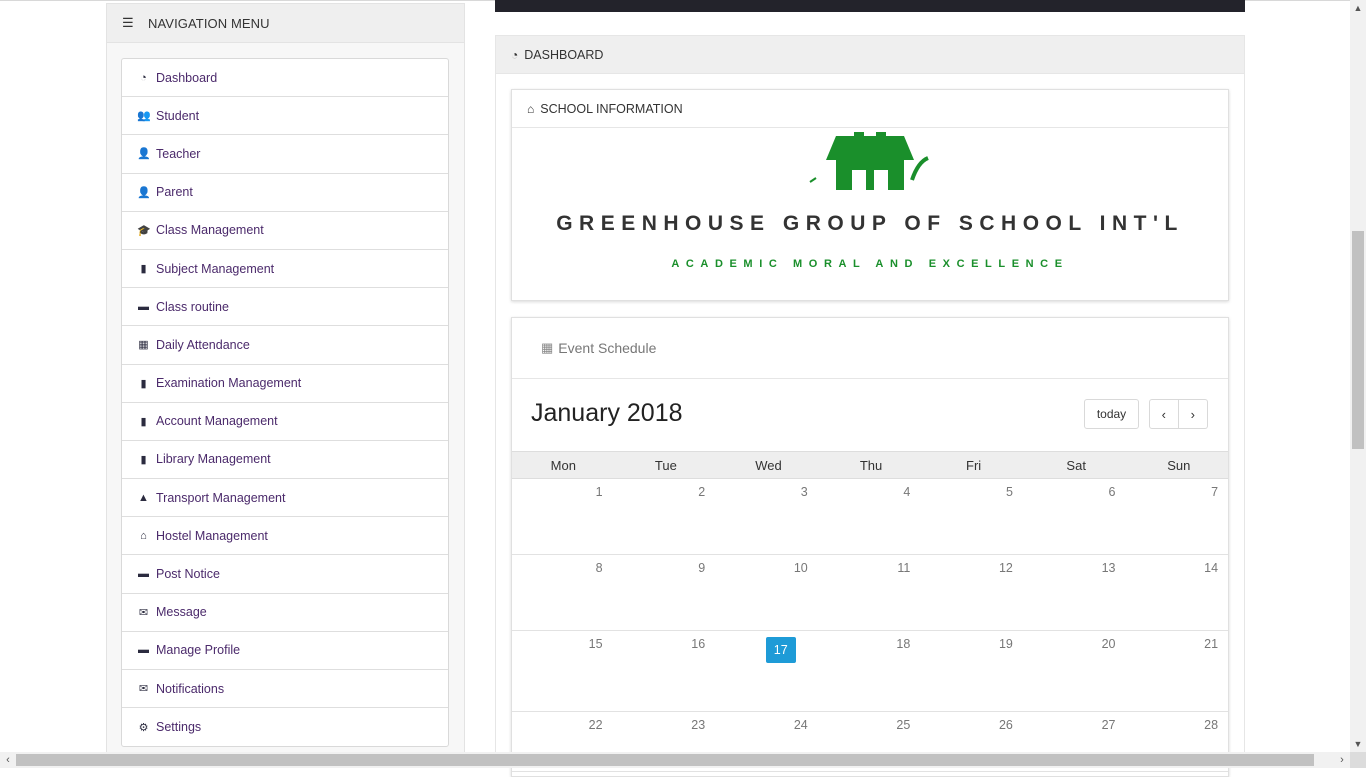 The height and width of the screenshot is (777, 1366). What do you see at coordinates (870, 264) in the screenshot?
I see `school-motto: ACADEMIC MORAL AND EXCELLENCE` at bounding box center [870, 264].